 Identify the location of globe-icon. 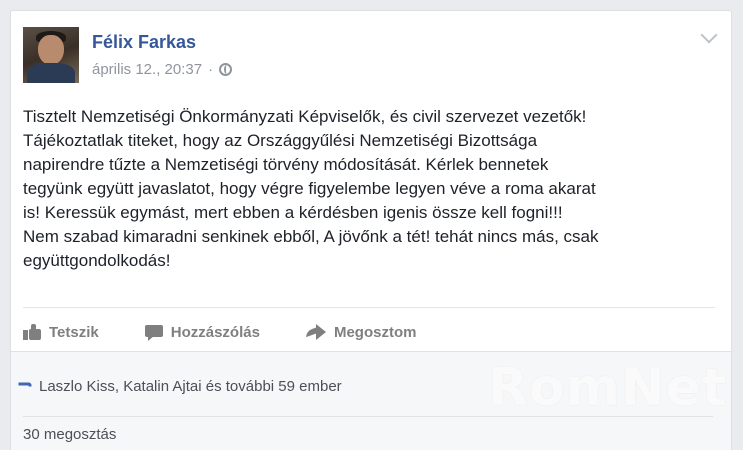
(226, 69).